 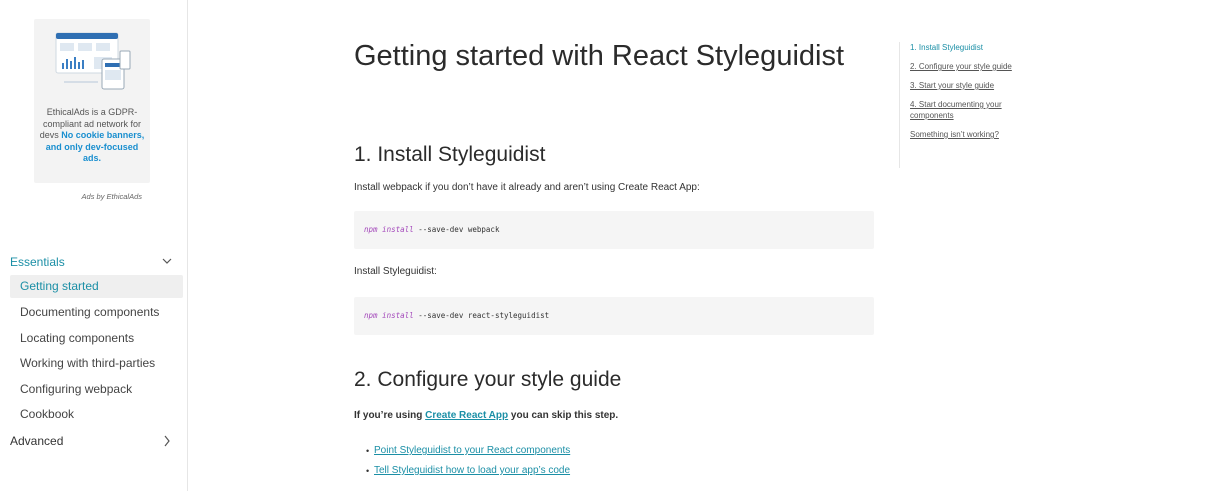 I want to click on page-title: Getting started with React Styleguidist, so click(x=599, y=56).